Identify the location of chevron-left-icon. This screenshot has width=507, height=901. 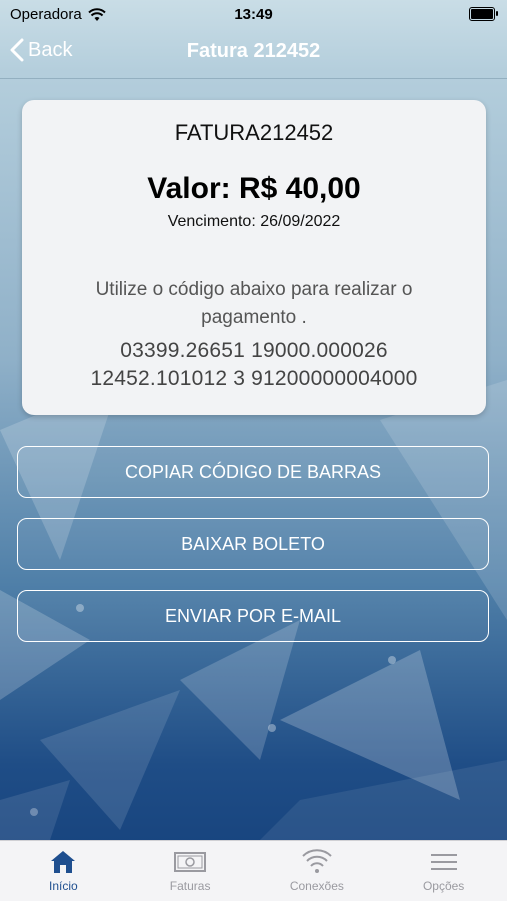
(17, 50).